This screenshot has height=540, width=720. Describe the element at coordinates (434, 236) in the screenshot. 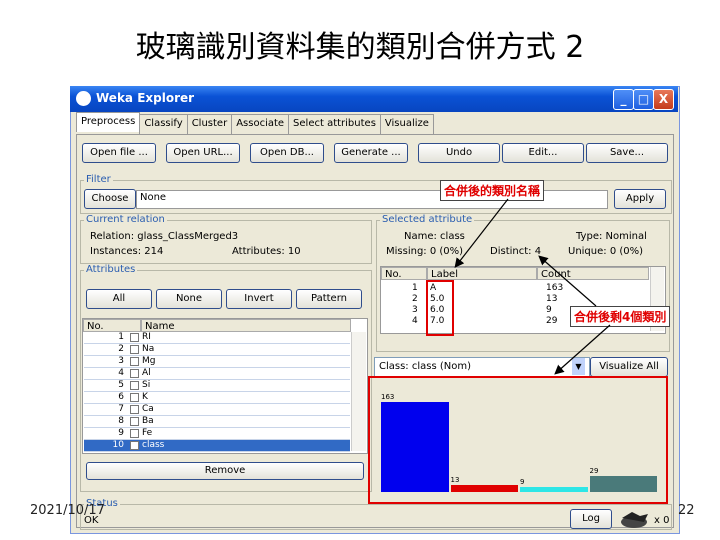

I see `attr-name: Name: class` at that location.